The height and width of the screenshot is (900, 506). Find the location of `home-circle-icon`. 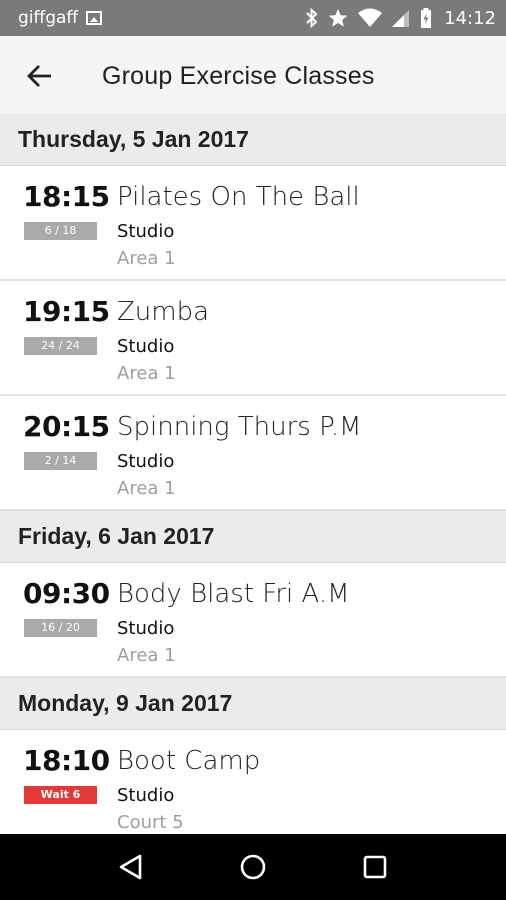

home-circle-icon is located at coordinates (253, 867).